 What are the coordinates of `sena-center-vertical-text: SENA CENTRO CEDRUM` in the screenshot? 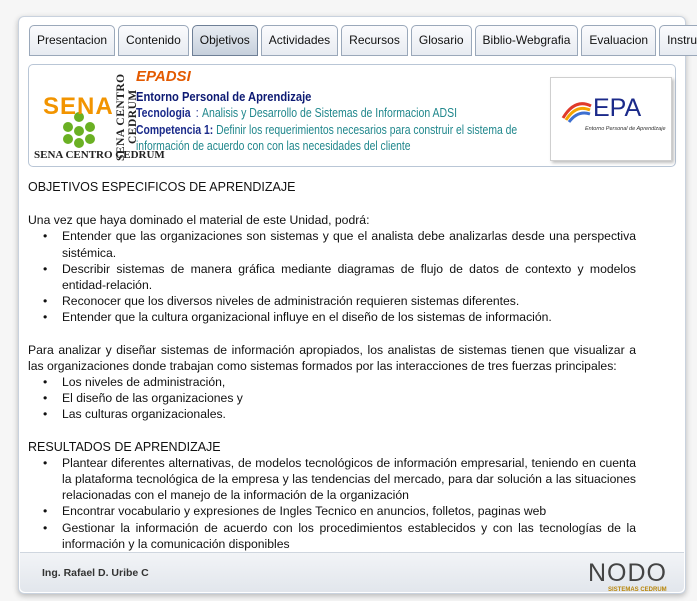 It's located at (127, 117).